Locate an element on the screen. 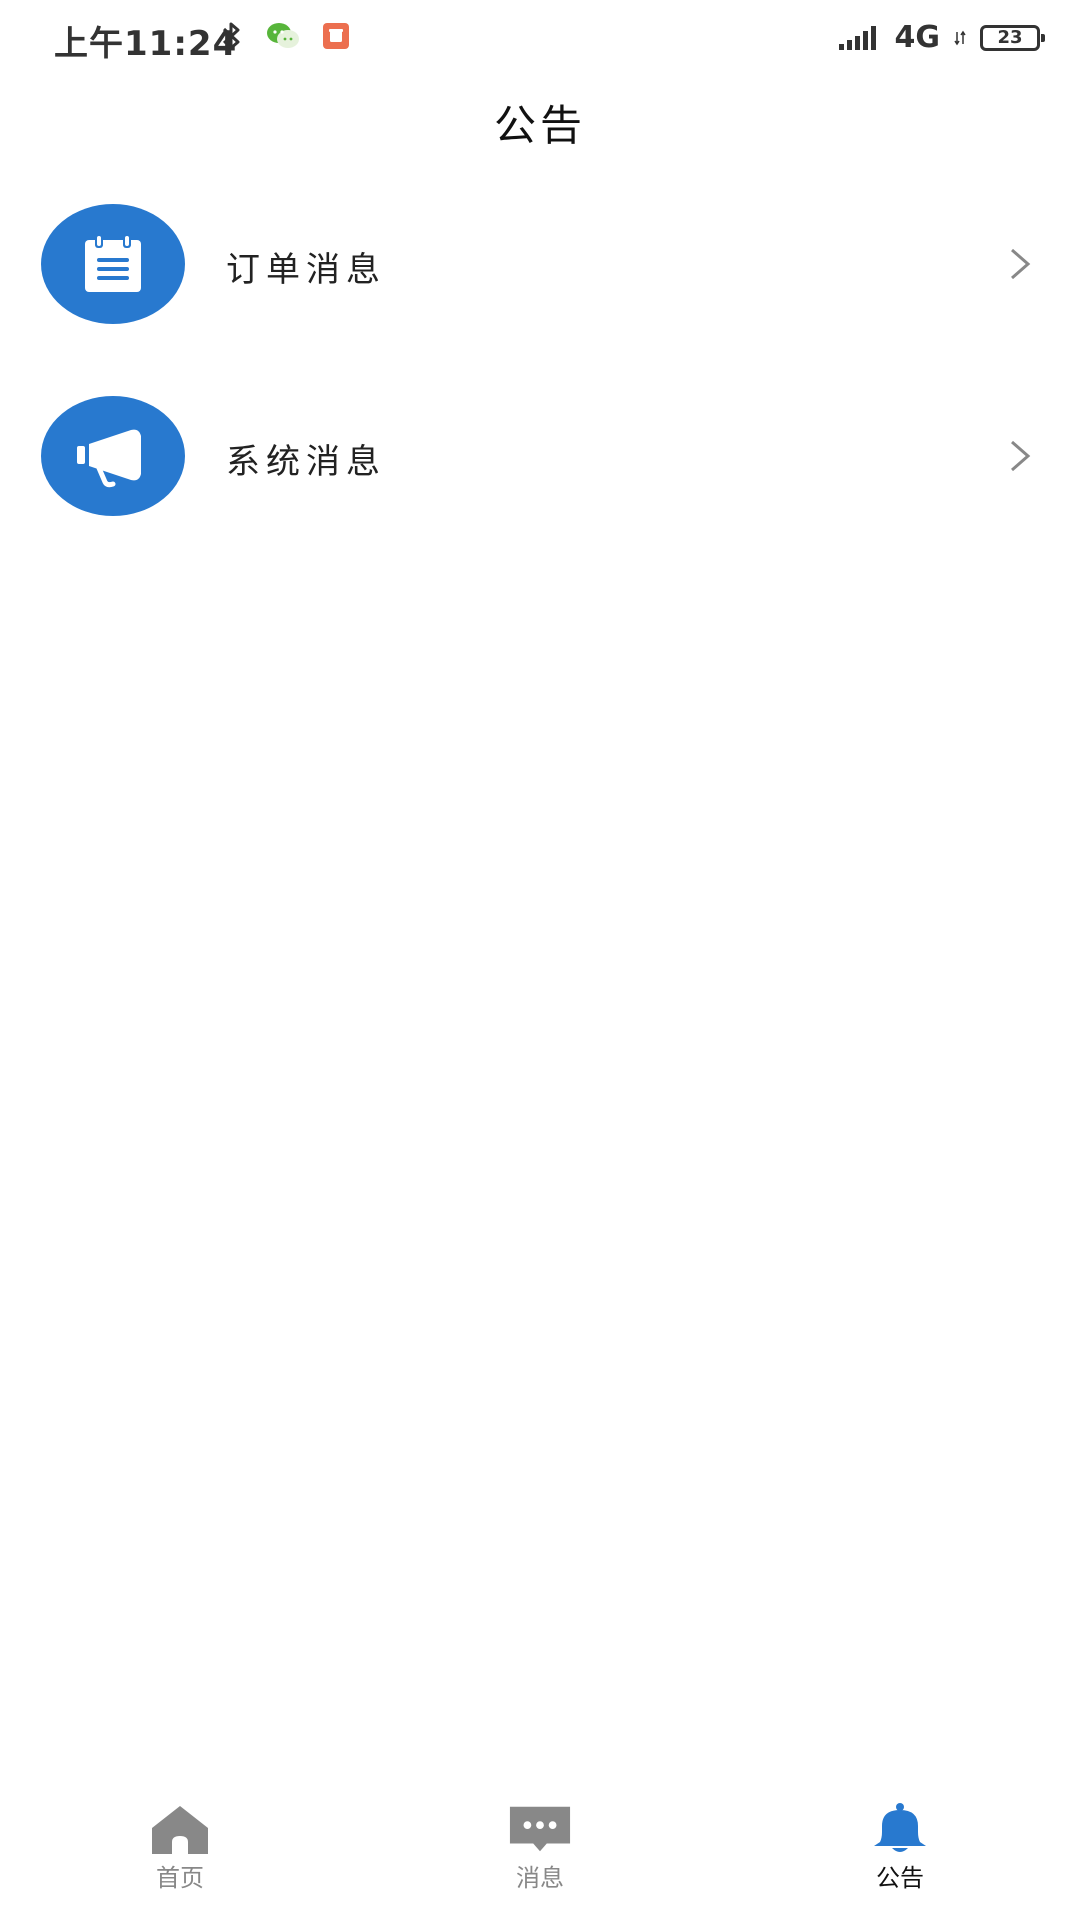  status-time: 上午11:24 is located at coordinates (146, 44).